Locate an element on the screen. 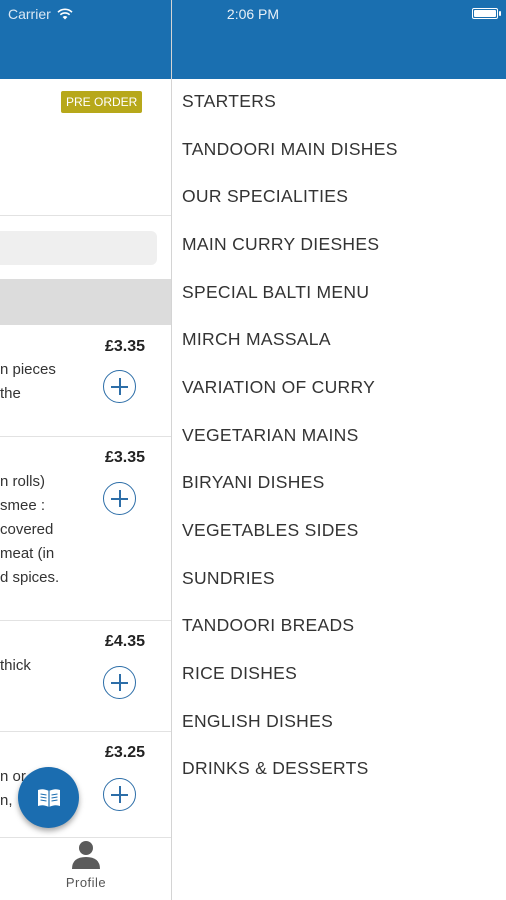  item-price: £3.25 is located at coordinates (124, 752).